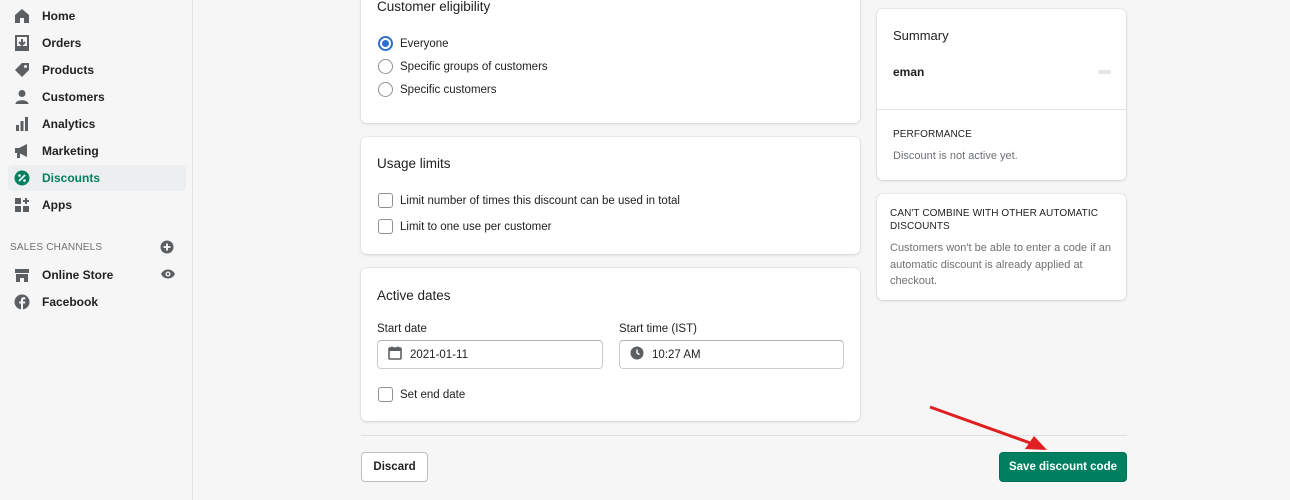  Describe the element at coordinates (439, 354) in the screenshot. I see `start-date-value: 2021-01-11` at that location.